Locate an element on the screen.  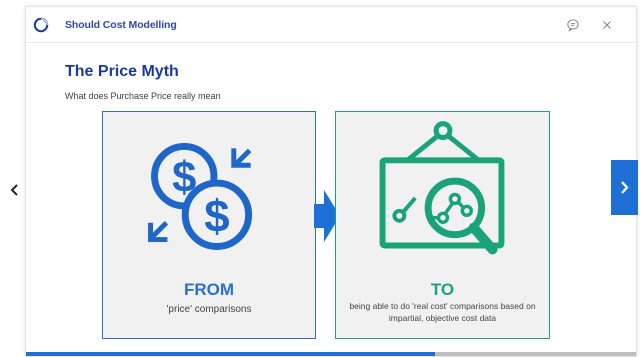
slide-subtitle: What does Purchase Price really mean is located at coordinates (143, 96).